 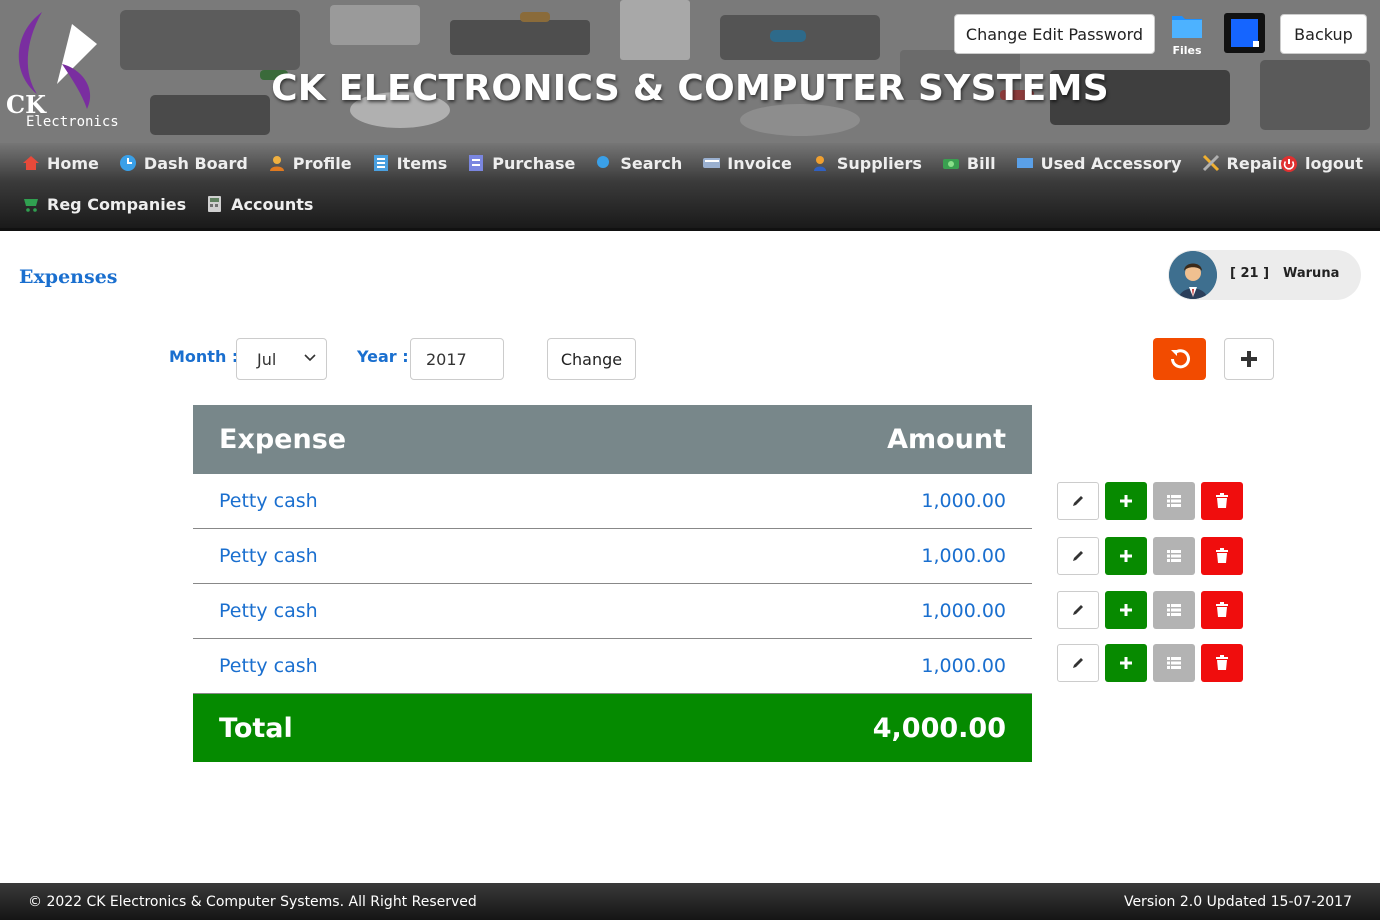 I want to click on nav-reg-companies-label: Reg Companies, so click(x=117, y=204).